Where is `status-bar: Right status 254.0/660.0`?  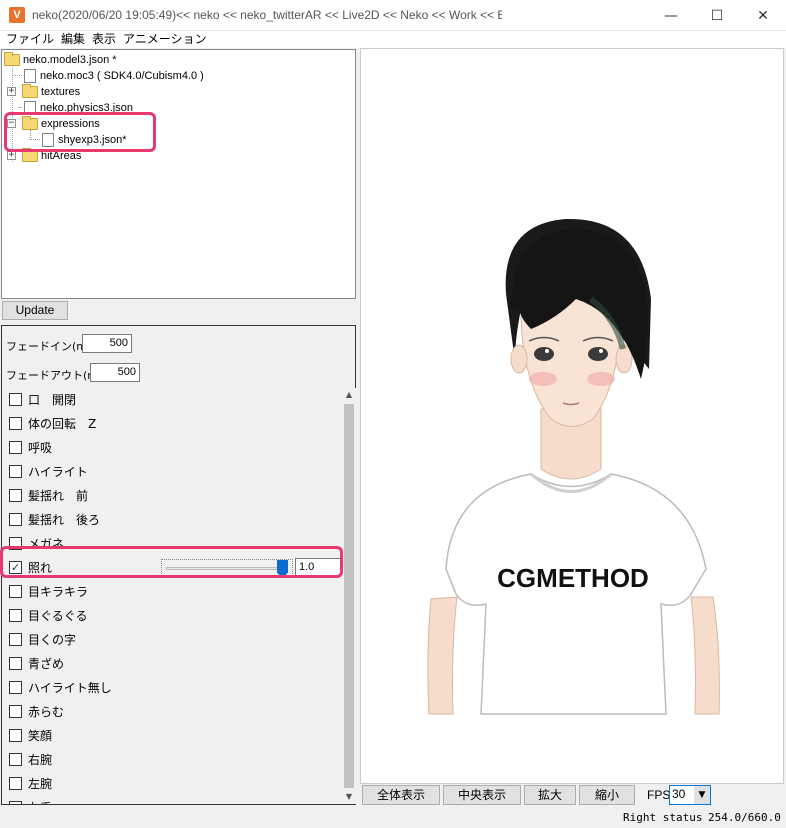
status-bar: Right status 254.0/660.0 is located at coordinates (393, 818).